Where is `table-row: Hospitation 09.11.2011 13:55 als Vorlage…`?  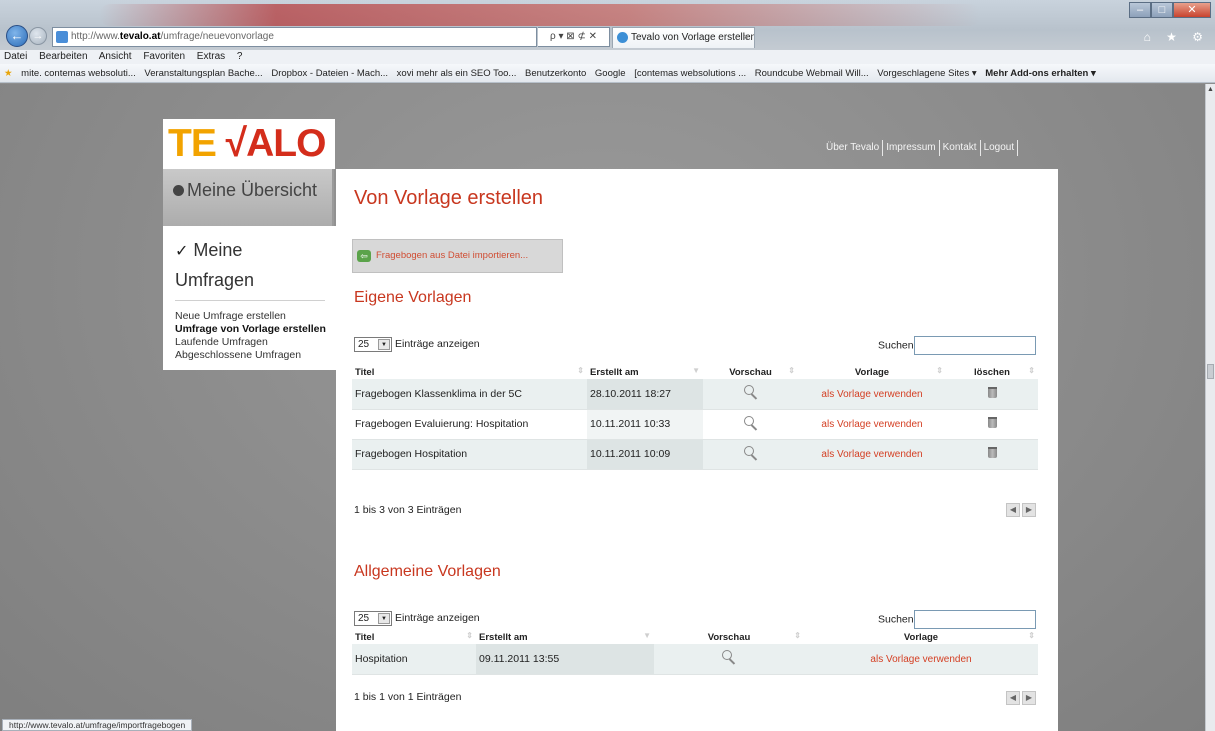
table-row: Hospitation 09.11.2011 13:55 als Vorlage… is located at coordinates (695, 659).